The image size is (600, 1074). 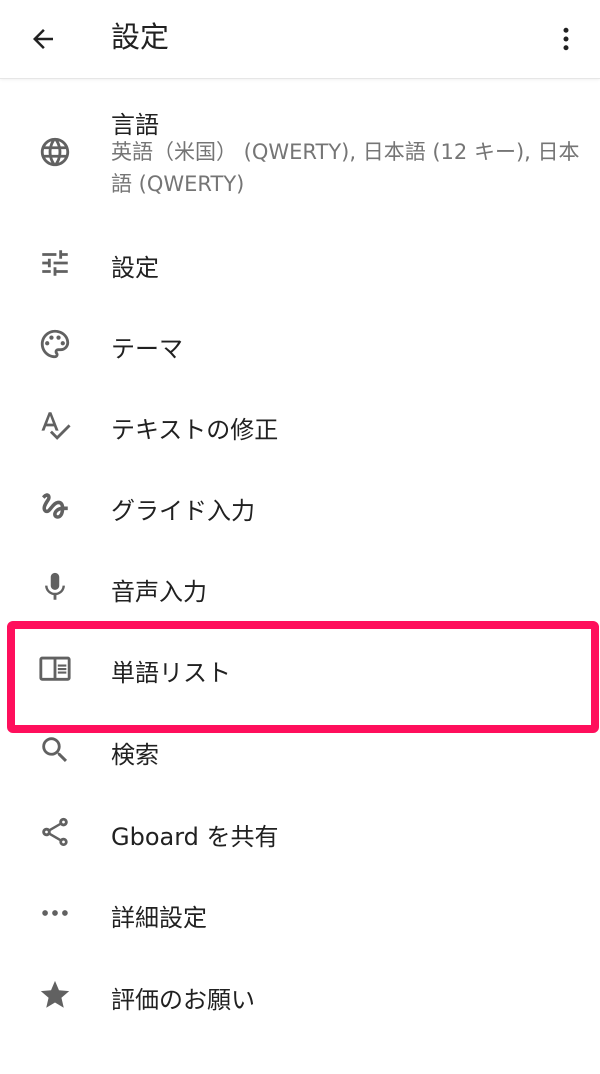 What do you see at coordinates (300, 345) in the screenshot?
I see `settings-item-theme: テーマ` at bounding box center [300, 345].